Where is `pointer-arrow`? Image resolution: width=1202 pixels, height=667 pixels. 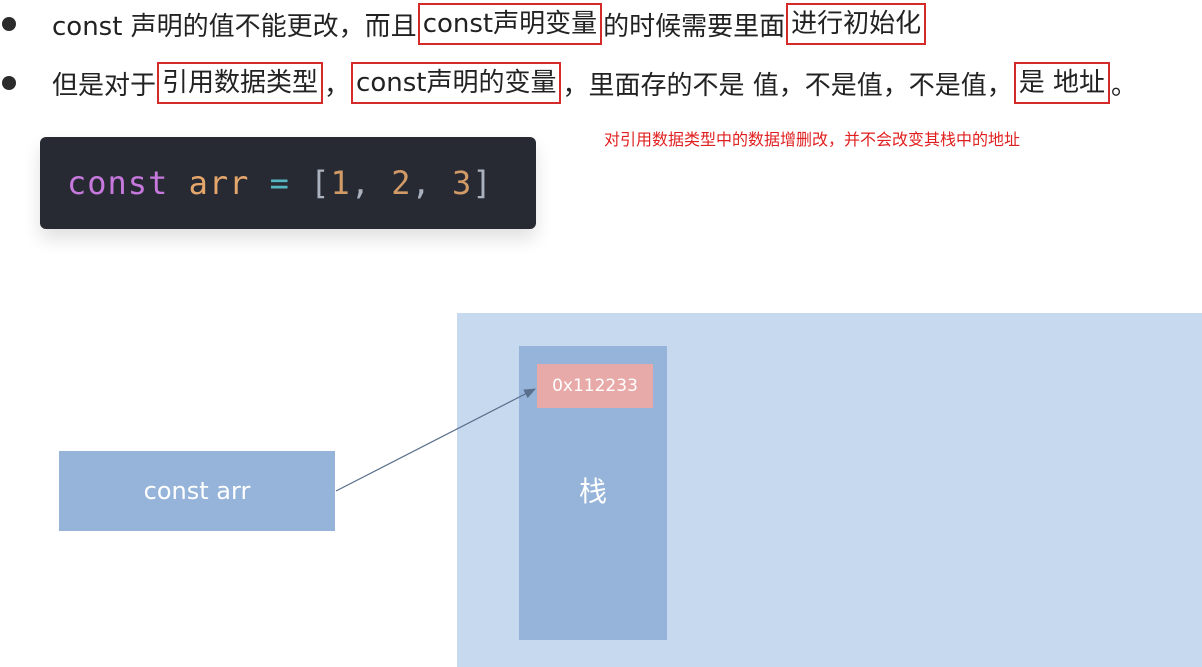 pointer-arrow is located at coordinates (436, 440).